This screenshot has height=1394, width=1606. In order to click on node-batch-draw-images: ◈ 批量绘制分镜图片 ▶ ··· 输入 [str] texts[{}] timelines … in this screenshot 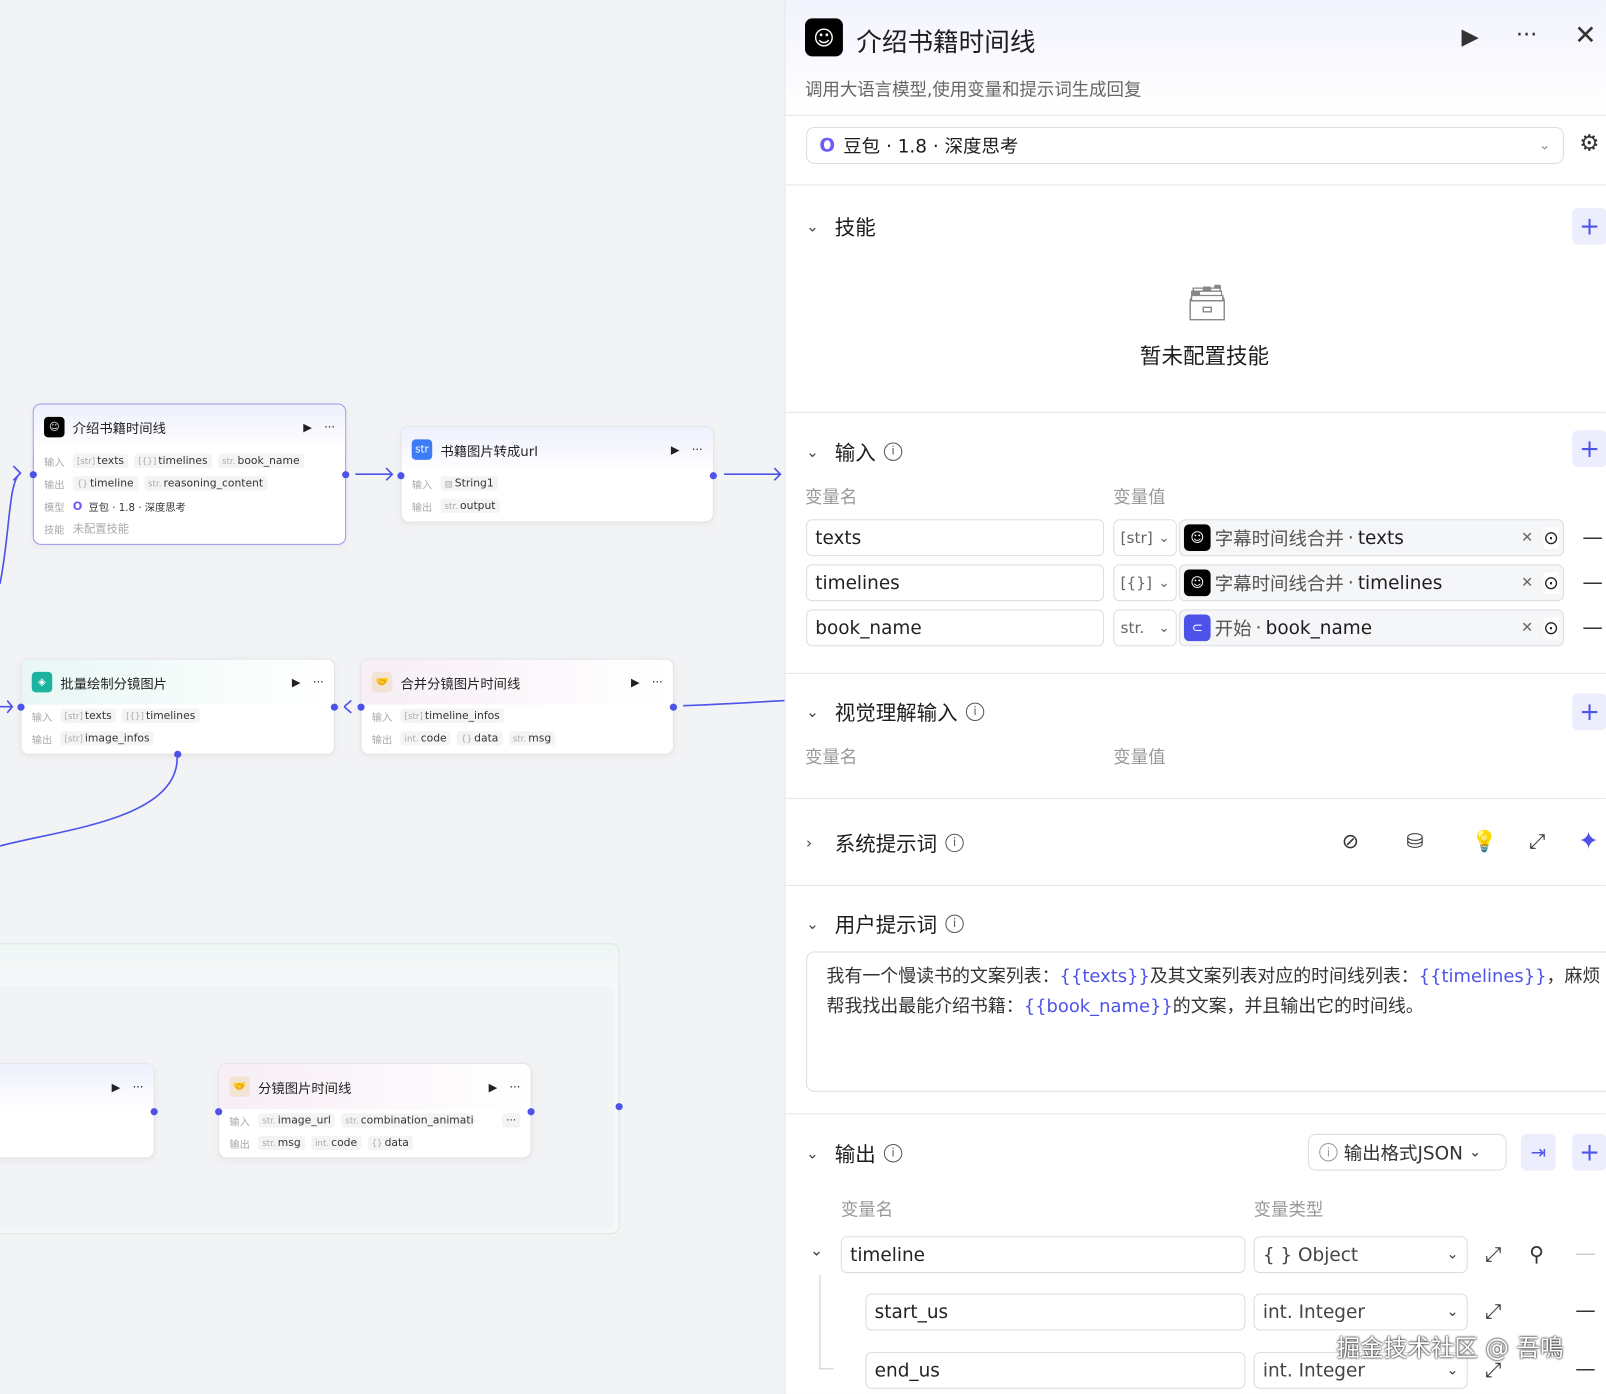, I will do `click(177, 708)`.